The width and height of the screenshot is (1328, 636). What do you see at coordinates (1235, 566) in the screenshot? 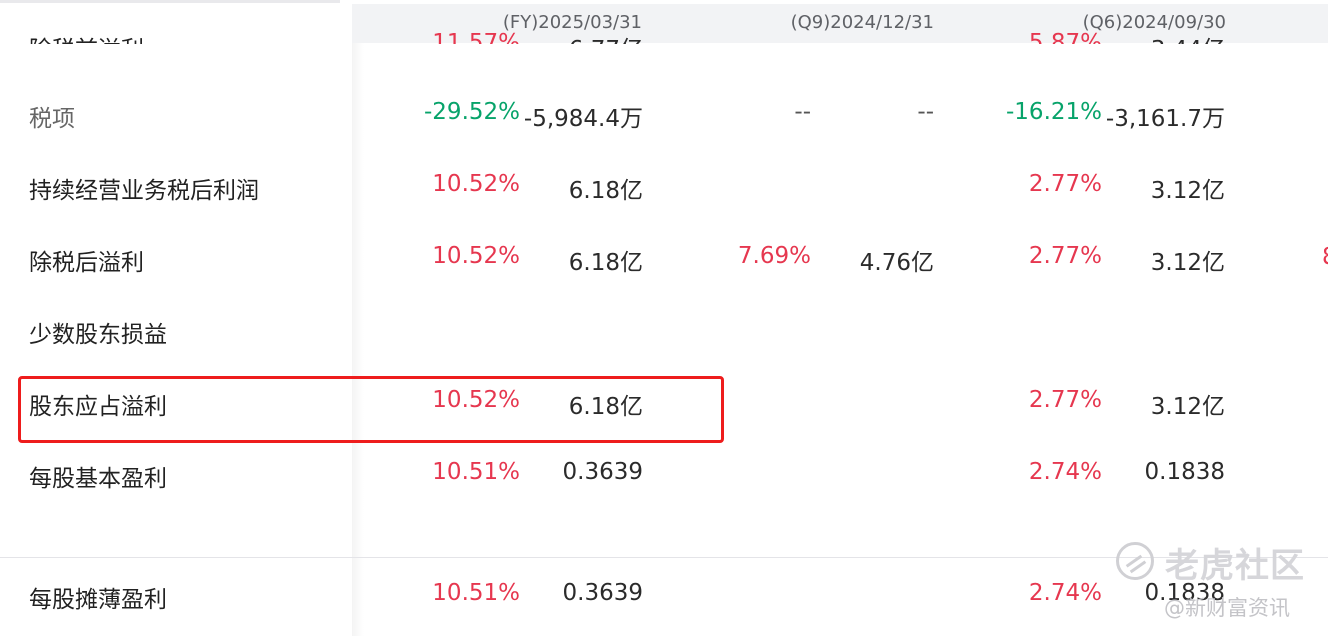
I see `watermark-title: 老虎社区` at bounding box center [1235, 566].